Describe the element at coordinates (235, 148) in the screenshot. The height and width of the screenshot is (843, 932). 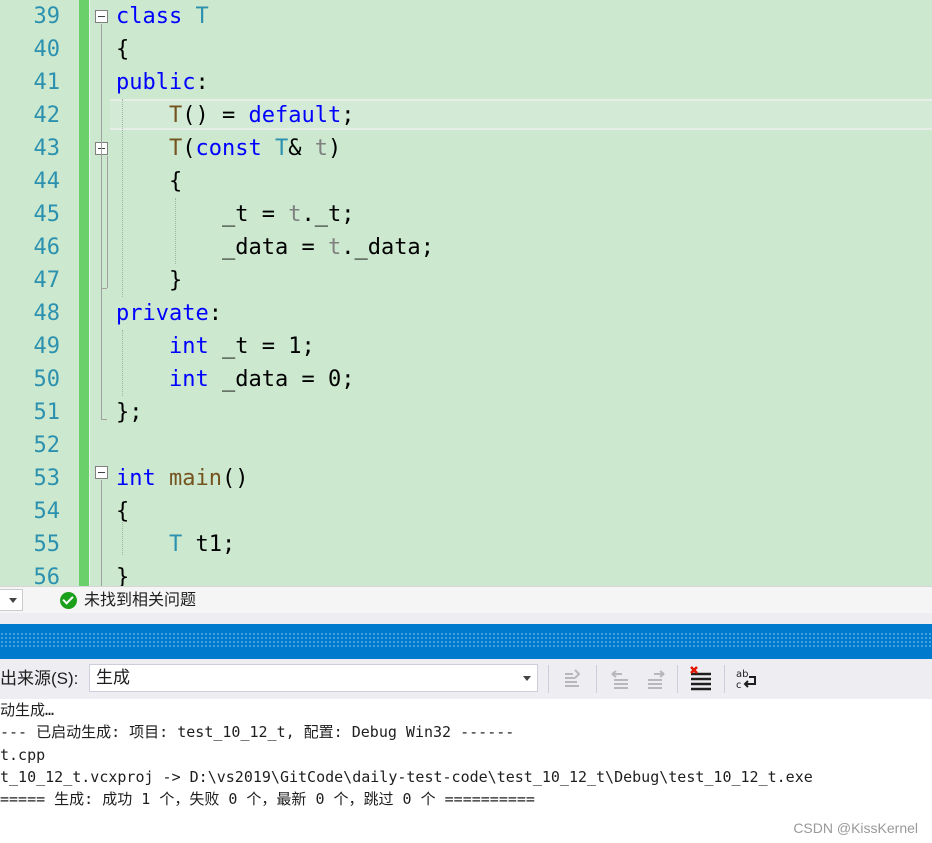
I see `code-token: const` at that location.